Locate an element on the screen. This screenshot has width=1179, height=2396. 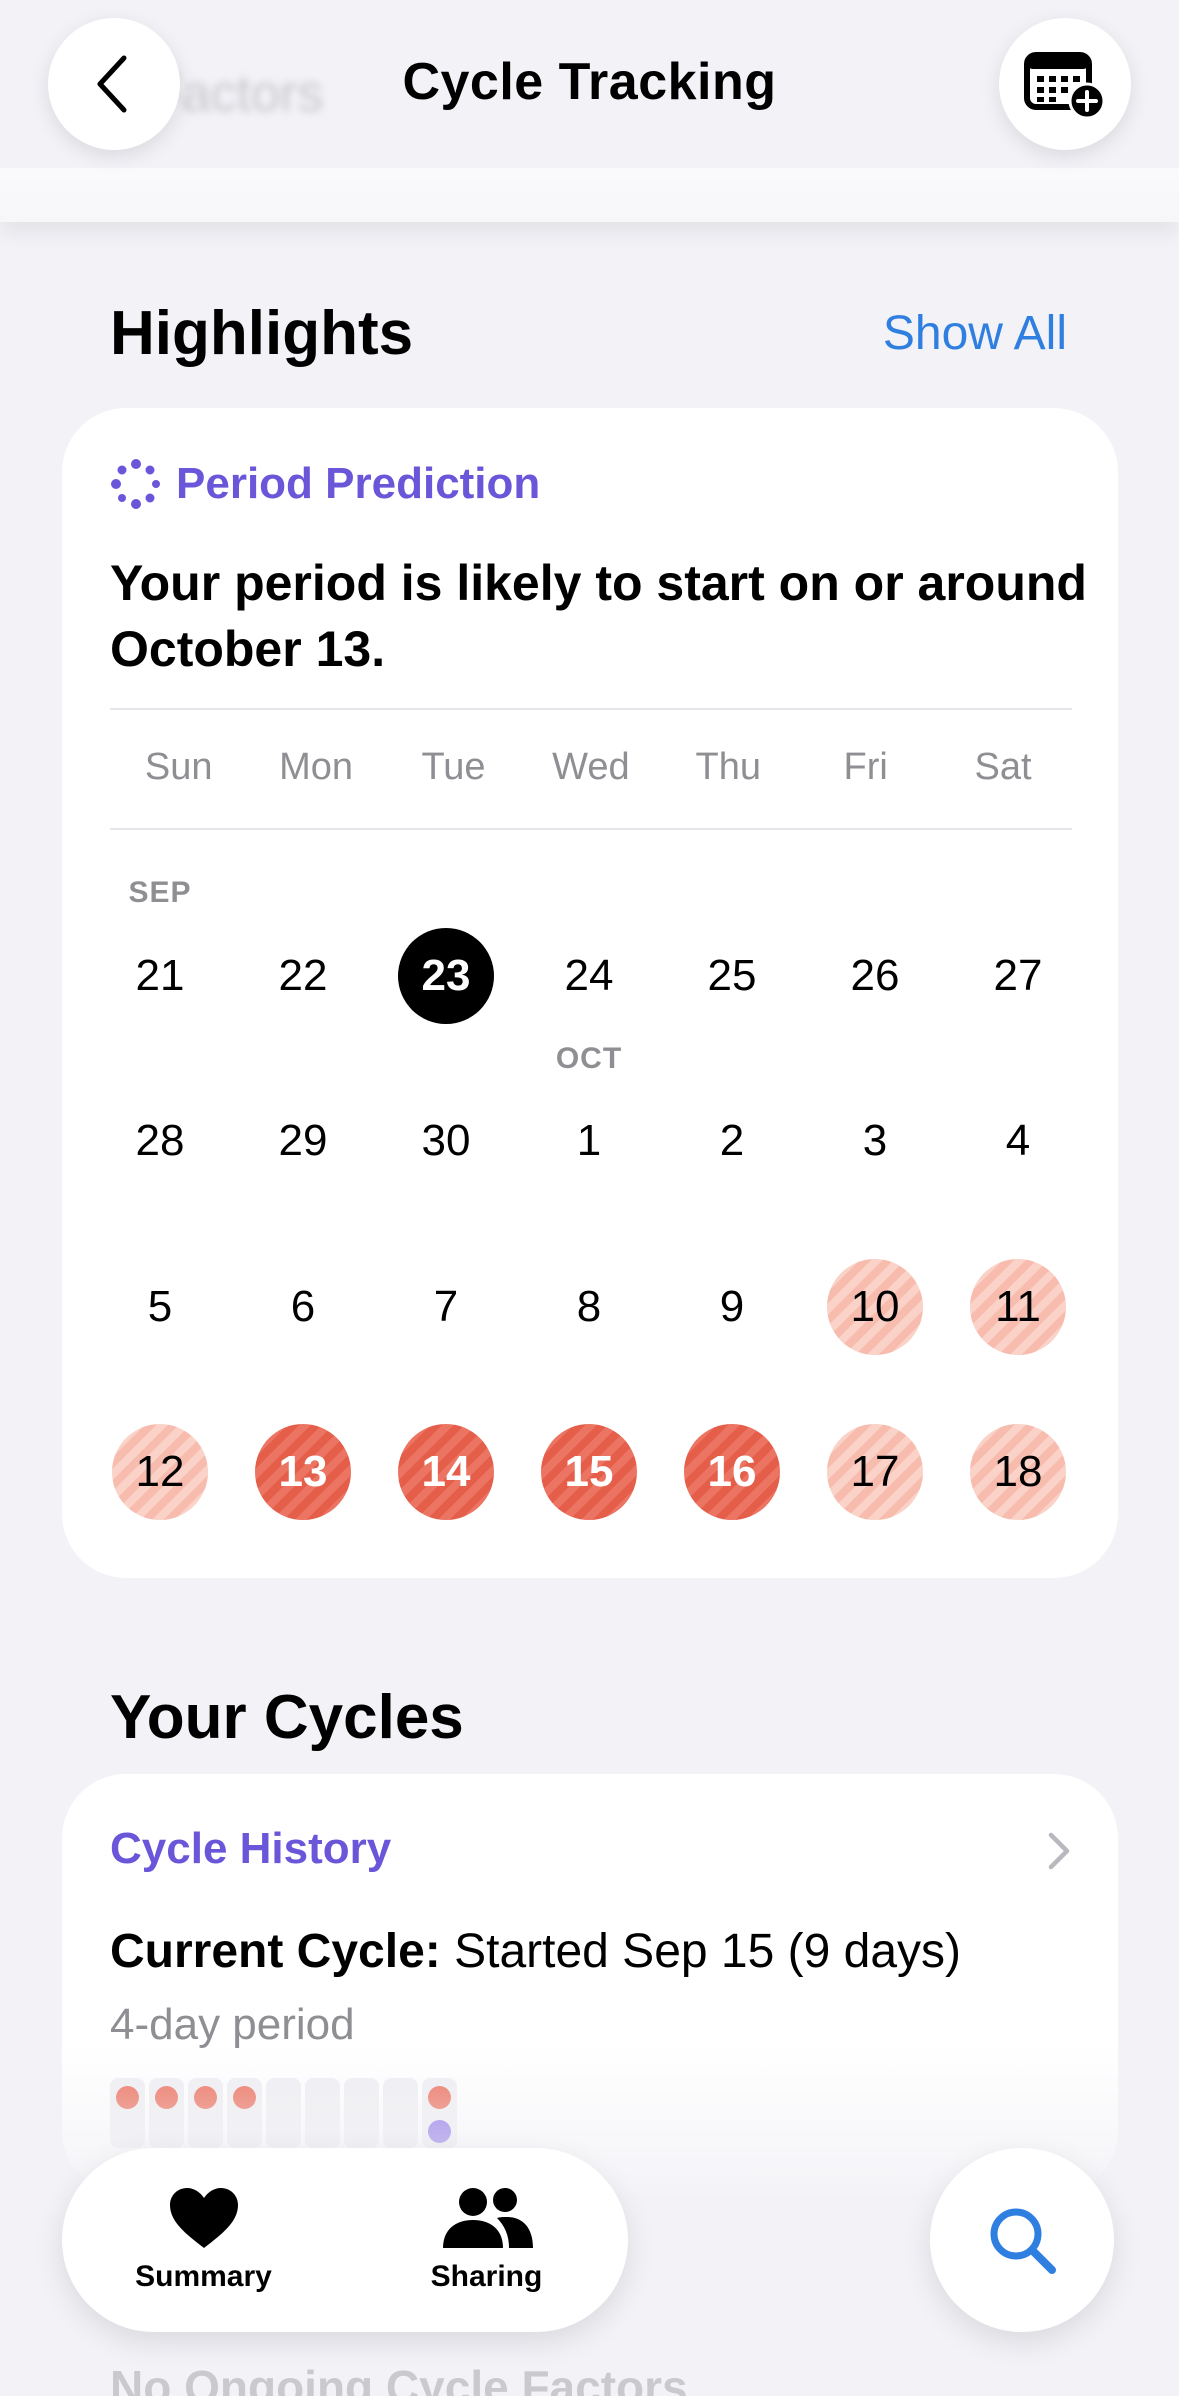
calendar-day: 2 is located at coordinates (732, 1141).